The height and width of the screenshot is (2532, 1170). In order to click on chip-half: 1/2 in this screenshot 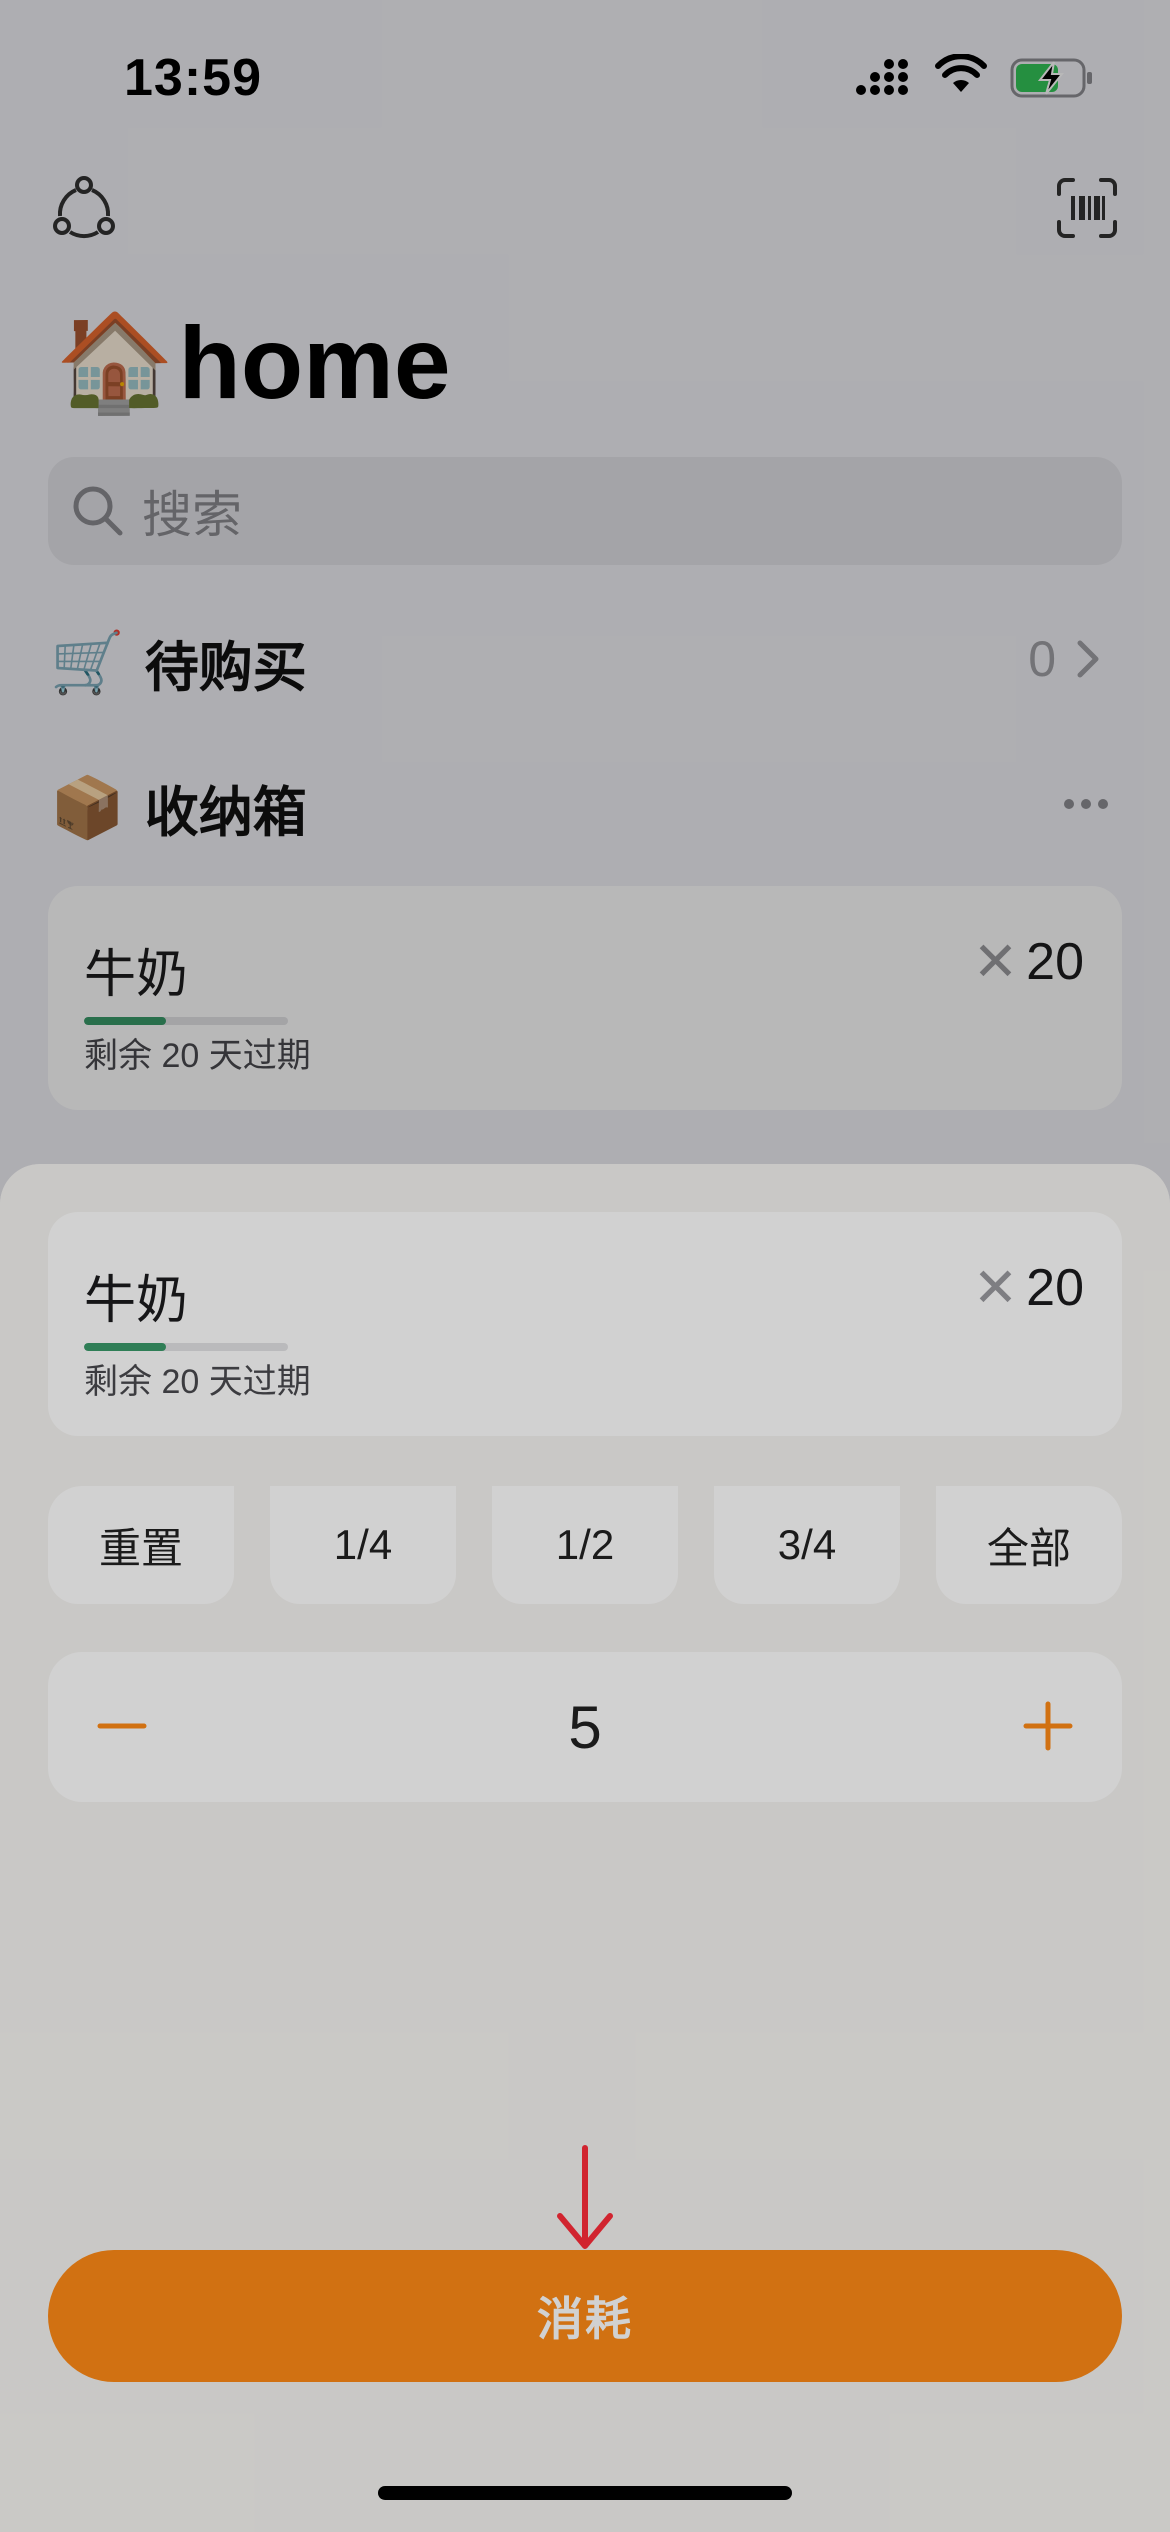, I will do `click(585, 1545)`.